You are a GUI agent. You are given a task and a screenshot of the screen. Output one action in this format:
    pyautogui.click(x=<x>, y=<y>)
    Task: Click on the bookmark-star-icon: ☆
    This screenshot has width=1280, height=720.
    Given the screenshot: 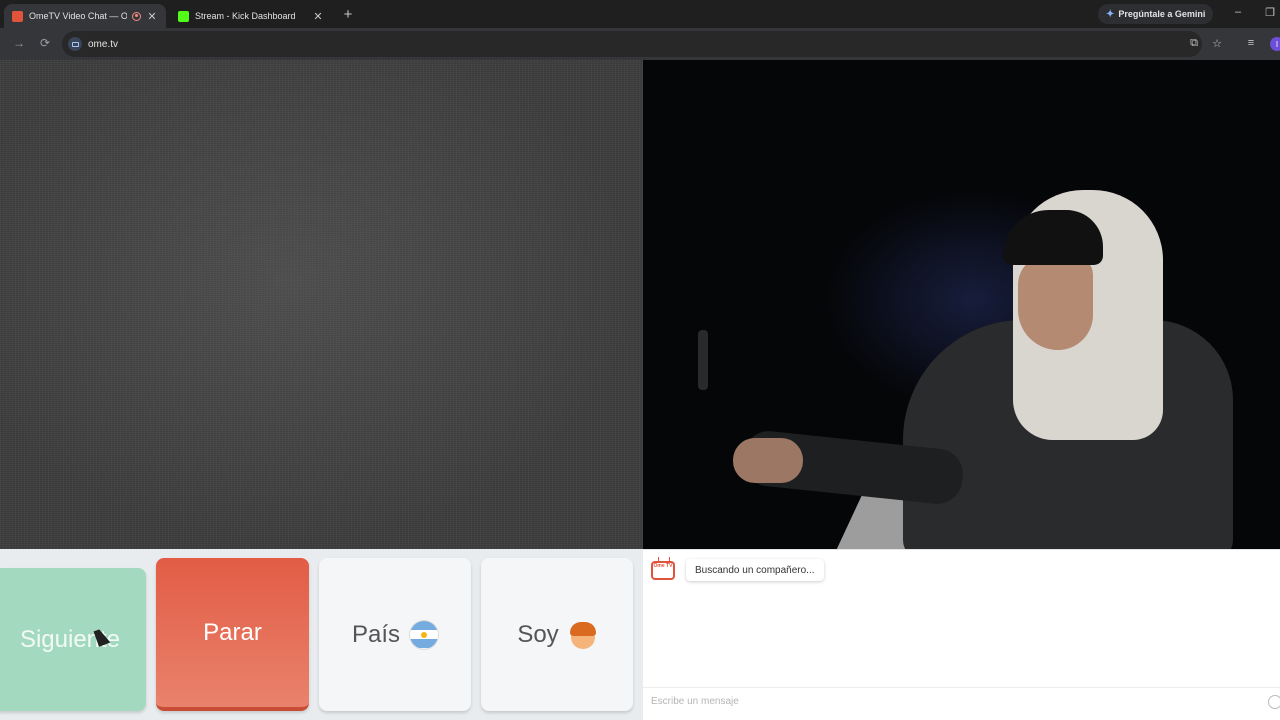 What is the action you would take?
    pyautogui.click(x=1217, y=43)
    